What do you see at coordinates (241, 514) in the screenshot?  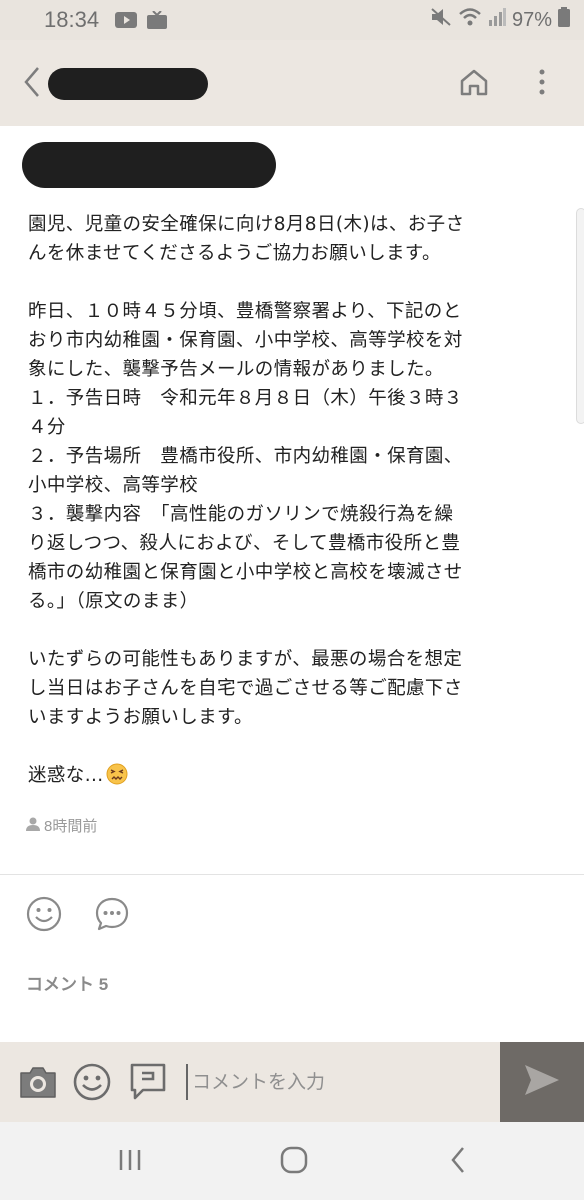 I see `post-line: ３．襲撃内容 「高性能のガソリンで焼殺行為を繰` at bounding box center [241, 514].